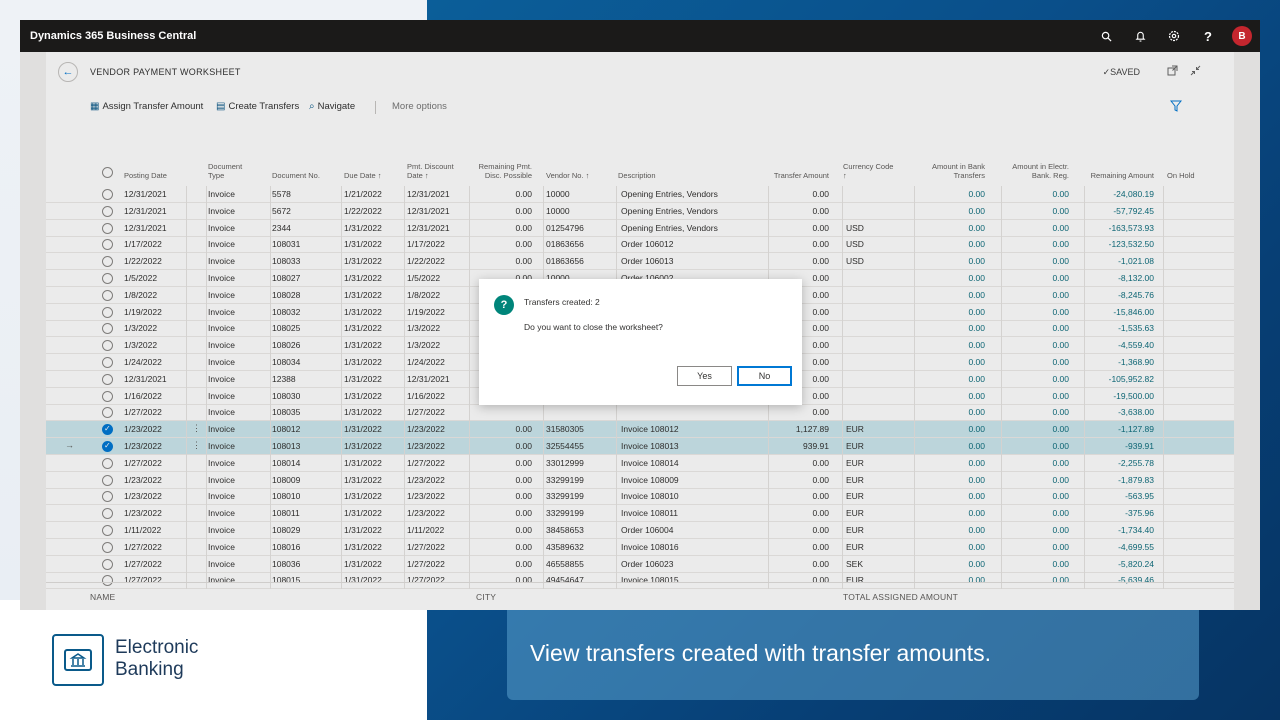 Image resolution: width=1280 pixels, height=720 pixels. Describe the element at coordinates (593, 327) in the screenshot. I see `dialog-message: Do you want to close the worksheet?` at that location.